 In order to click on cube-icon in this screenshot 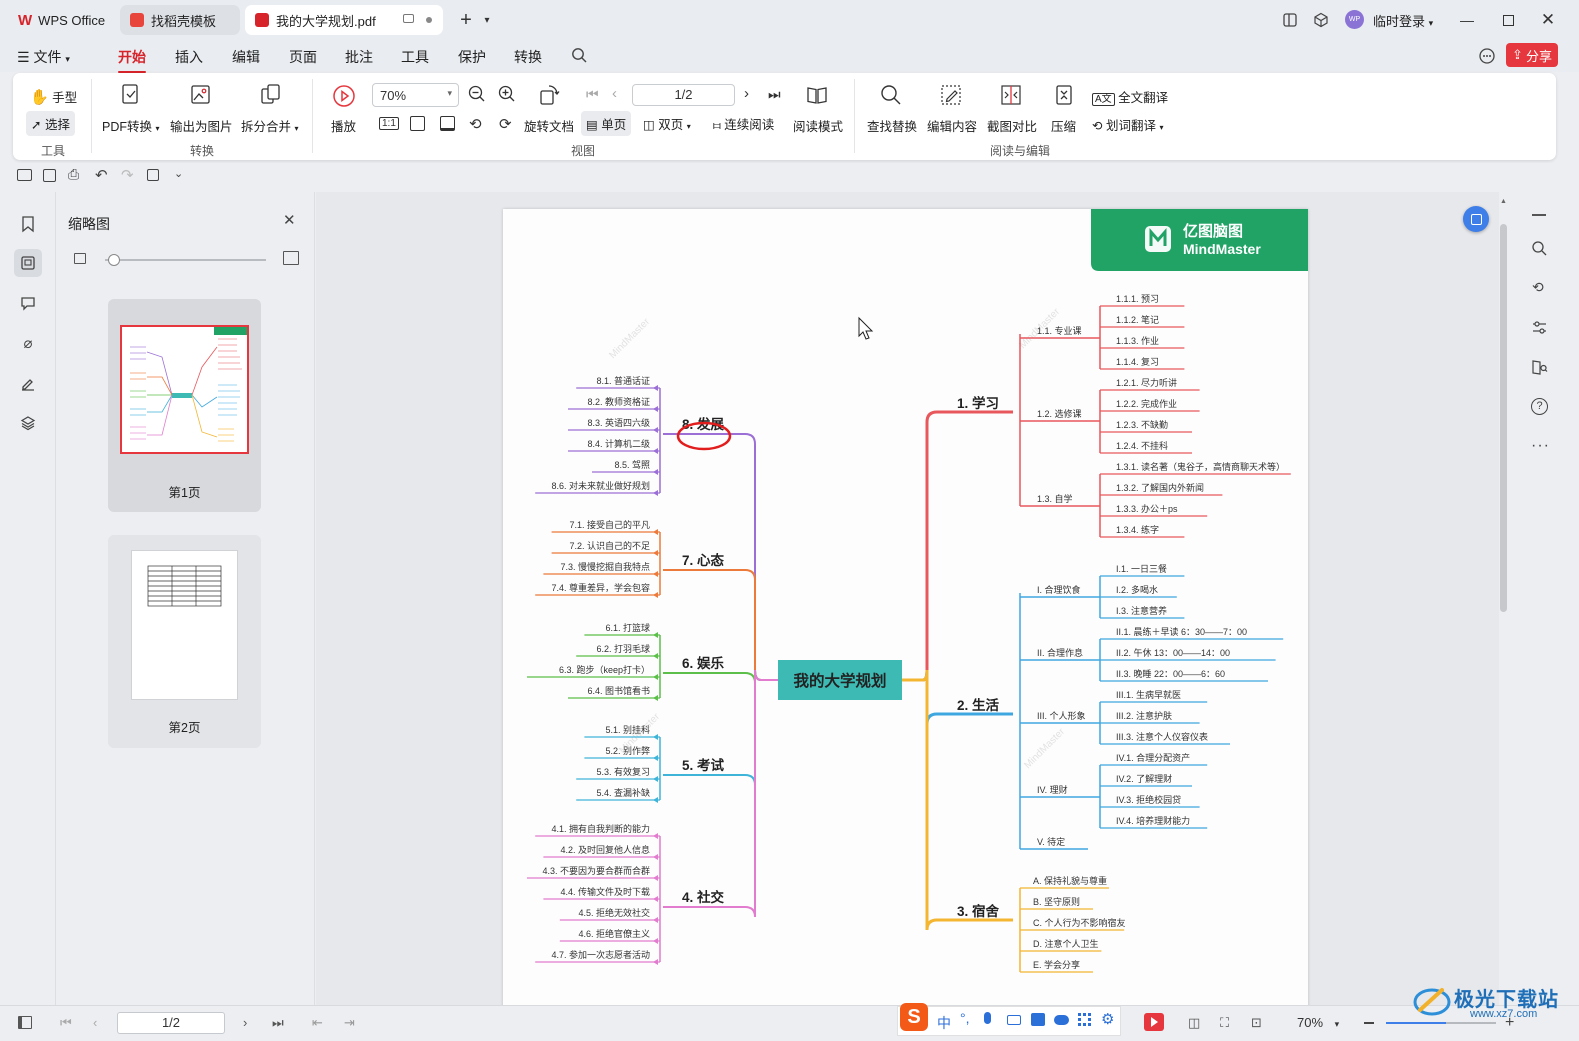, I will do `click(1321, 20)`.